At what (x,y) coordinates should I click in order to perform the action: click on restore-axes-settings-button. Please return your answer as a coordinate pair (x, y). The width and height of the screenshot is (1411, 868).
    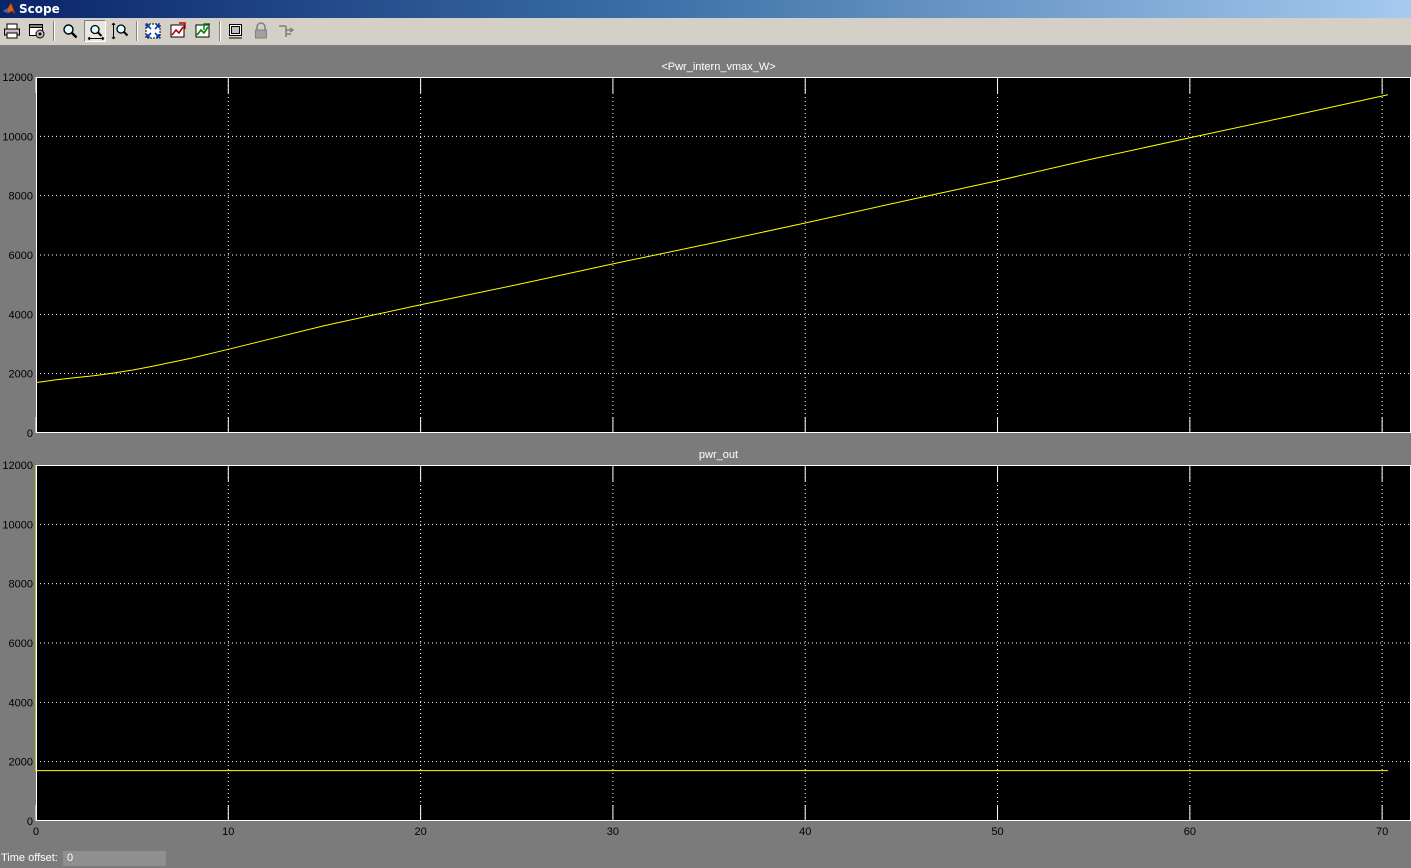
    Looking at the image, I should click on (203, 31).